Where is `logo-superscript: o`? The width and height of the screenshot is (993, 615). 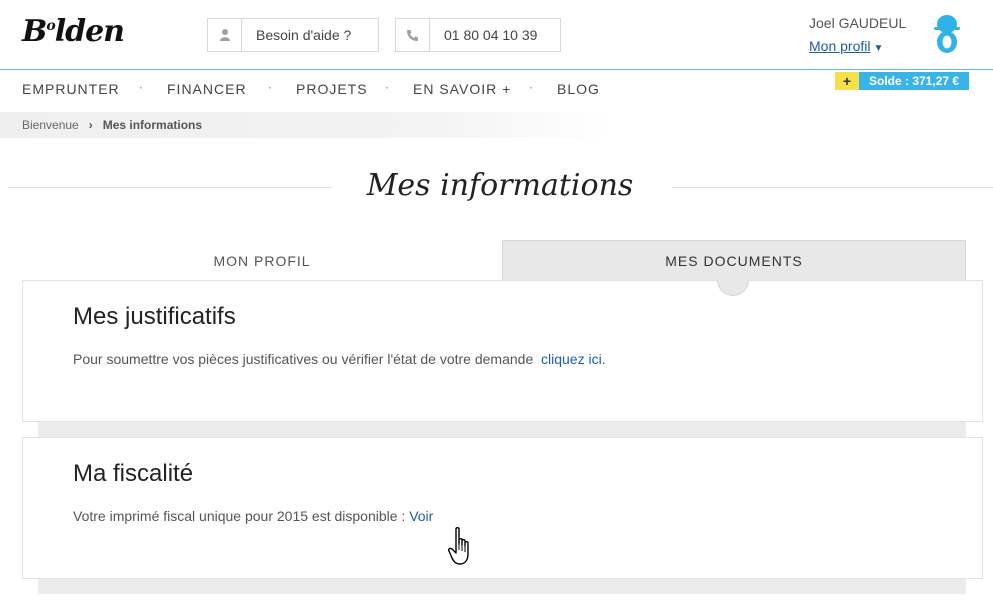
logo-superscript: o is located at coordinates (50, 26).